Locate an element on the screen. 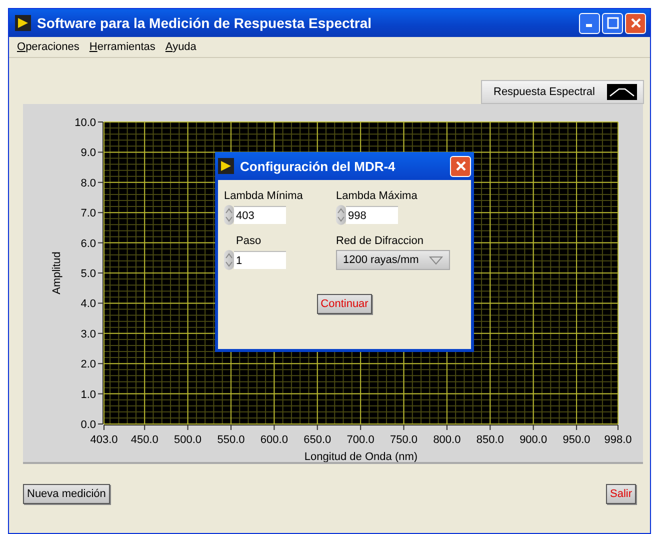 The width and height of the screenshot is (657, 534). x-tick-label: 500.0 is located at coordinates (188, 440).